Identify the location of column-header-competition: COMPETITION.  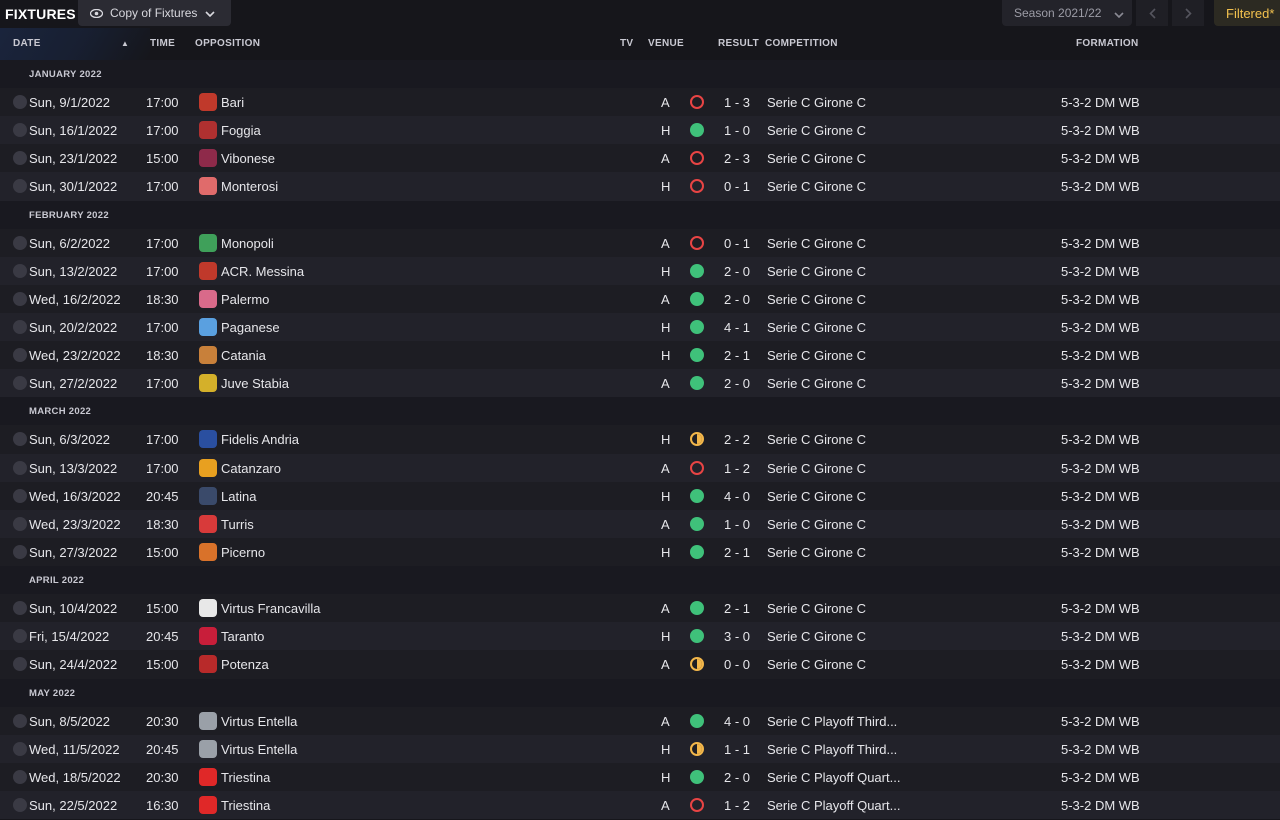
(801, 43).